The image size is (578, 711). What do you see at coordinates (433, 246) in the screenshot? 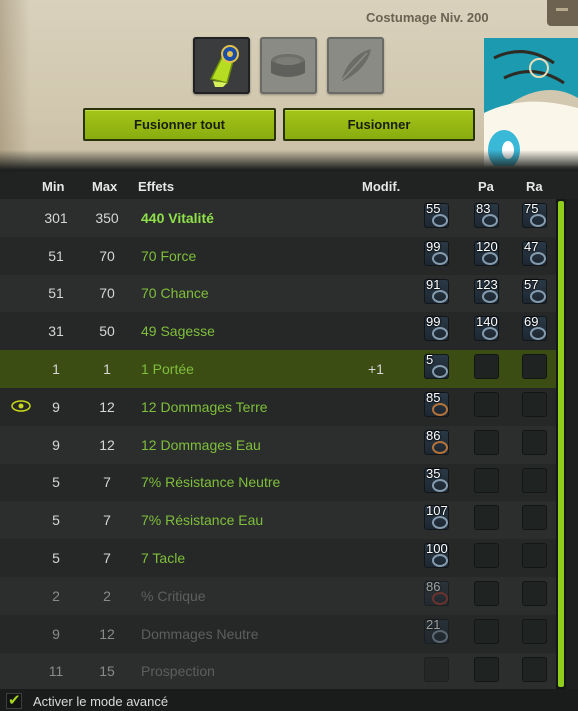
I see `rune-quantity: 99` at bounding box center [433, 246].